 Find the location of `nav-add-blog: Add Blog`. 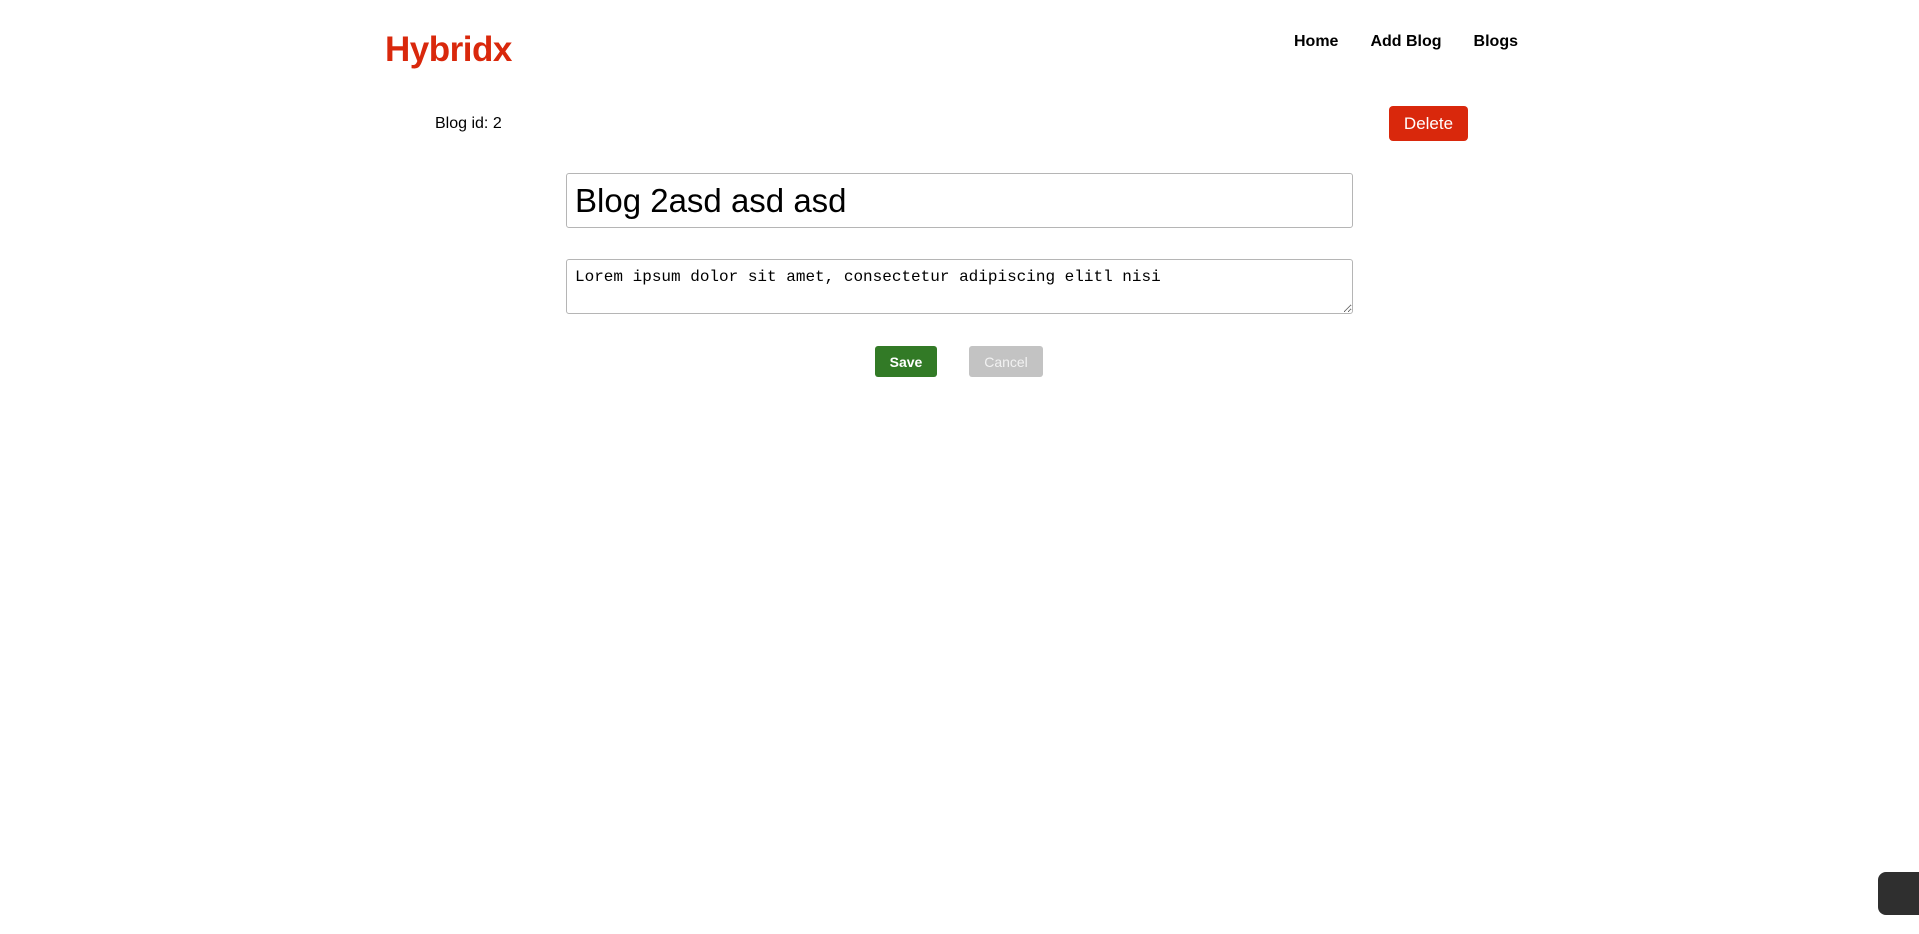

nav-add-blog: Add Blog is located at coordinates (1405, 42).